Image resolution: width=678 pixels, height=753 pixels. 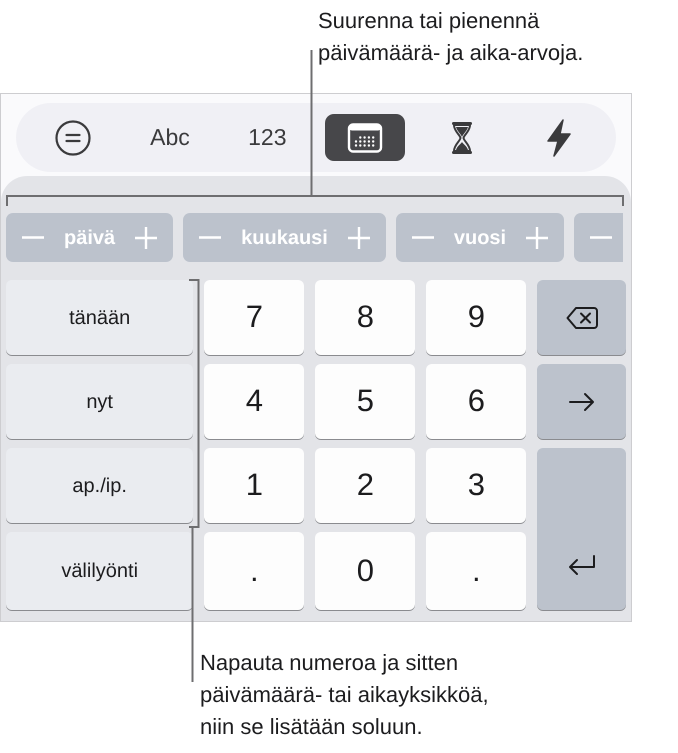 I want to click on delete-key, so click(x=581, y=317).